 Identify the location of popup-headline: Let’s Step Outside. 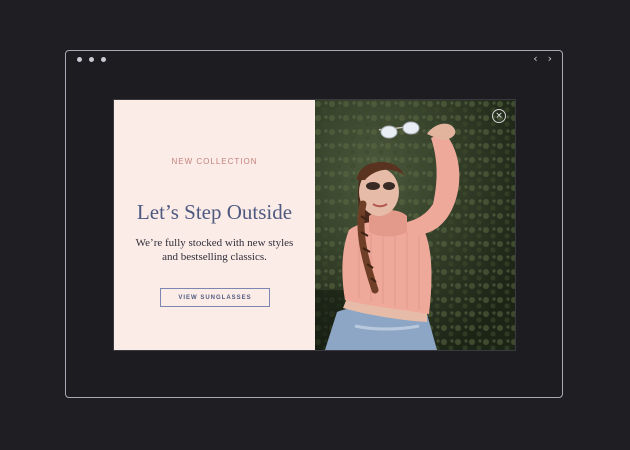
(214, 212).